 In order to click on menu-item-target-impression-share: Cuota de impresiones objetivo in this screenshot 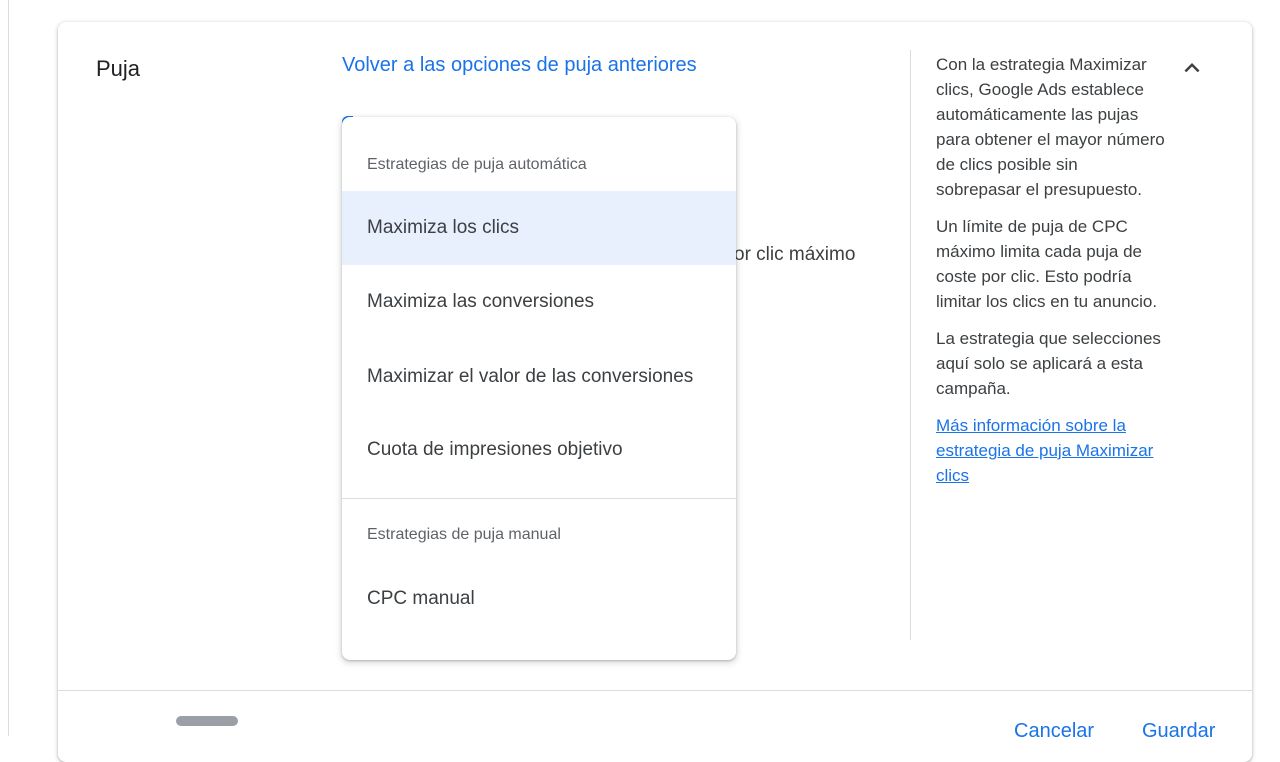, I will do `click(539, 450)`.